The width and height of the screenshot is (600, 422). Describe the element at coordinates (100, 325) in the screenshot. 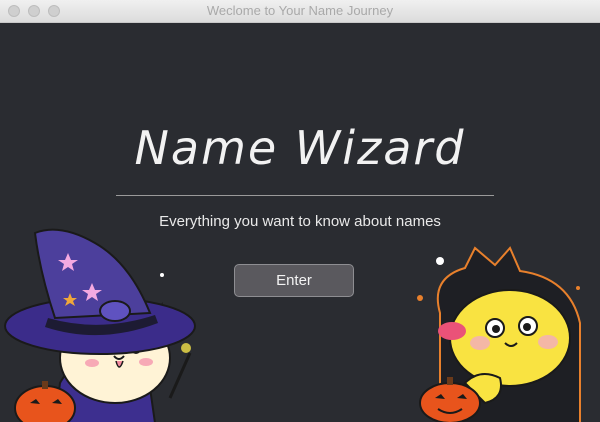

I see `witch-cat-illustration` at that location.